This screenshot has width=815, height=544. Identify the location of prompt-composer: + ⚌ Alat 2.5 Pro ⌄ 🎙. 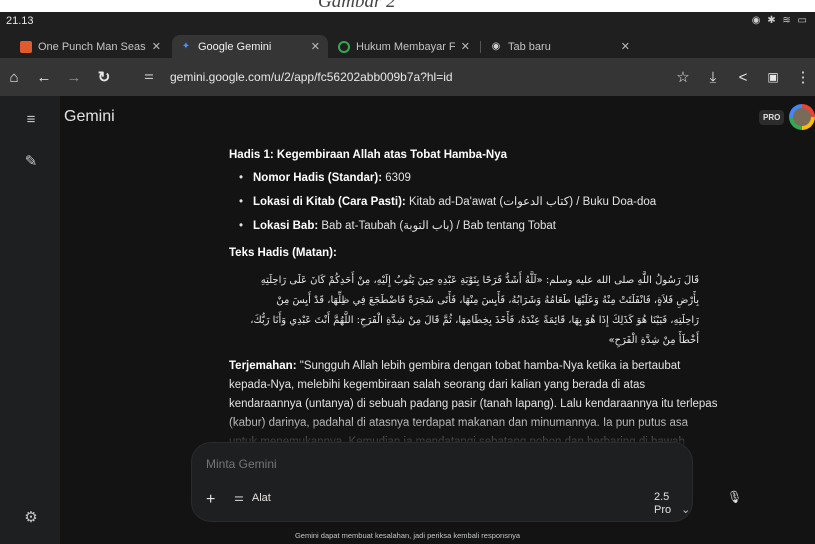
(466, 482).